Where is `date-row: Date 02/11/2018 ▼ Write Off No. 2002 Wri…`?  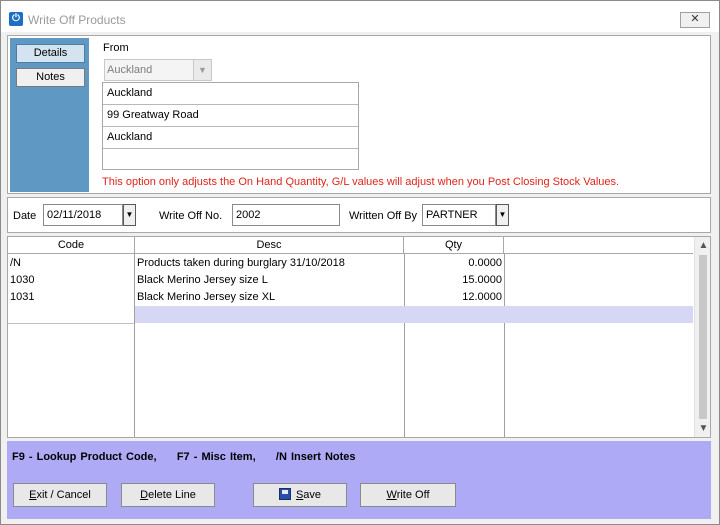
date-row: Date 02/11/2018 ▼ Write Off No. 2002 Wri… is located at coordinates (359, 215).